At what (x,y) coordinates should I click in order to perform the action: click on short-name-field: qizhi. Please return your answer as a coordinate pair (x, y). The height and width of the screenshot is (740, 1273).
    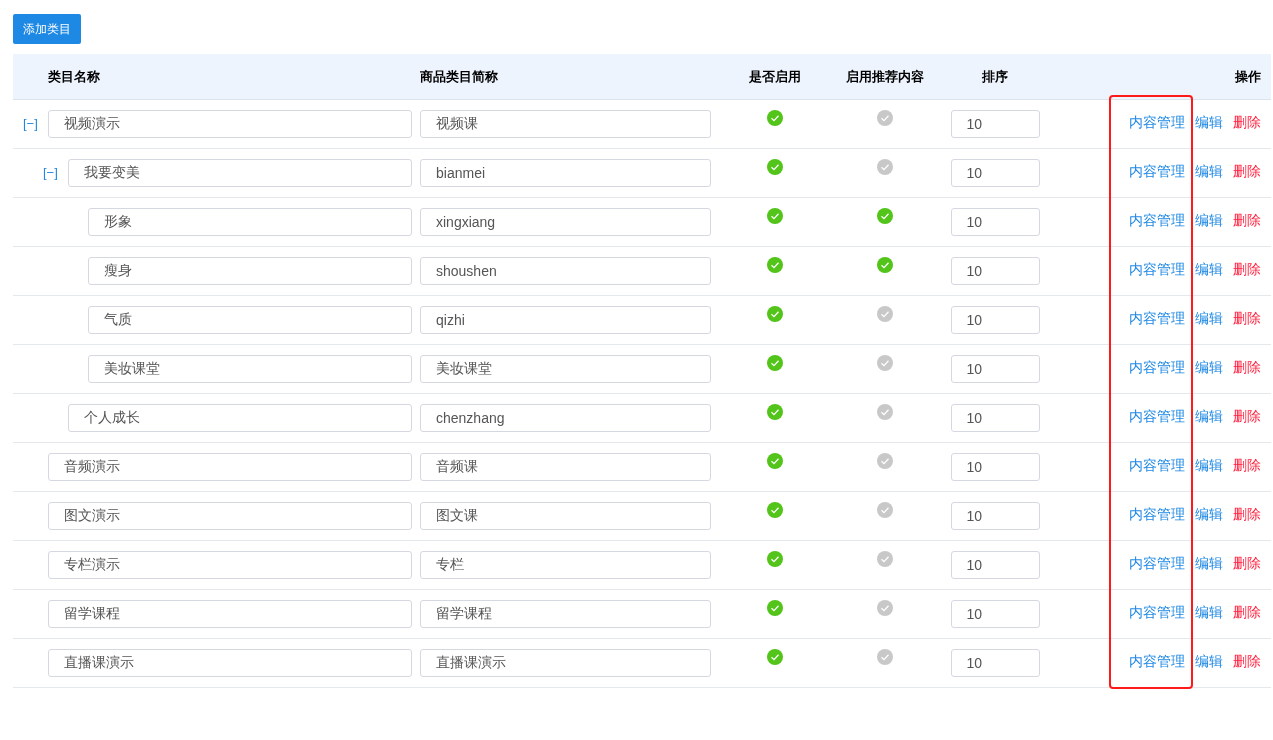
    Looking at the image, I should click on (565, 320).